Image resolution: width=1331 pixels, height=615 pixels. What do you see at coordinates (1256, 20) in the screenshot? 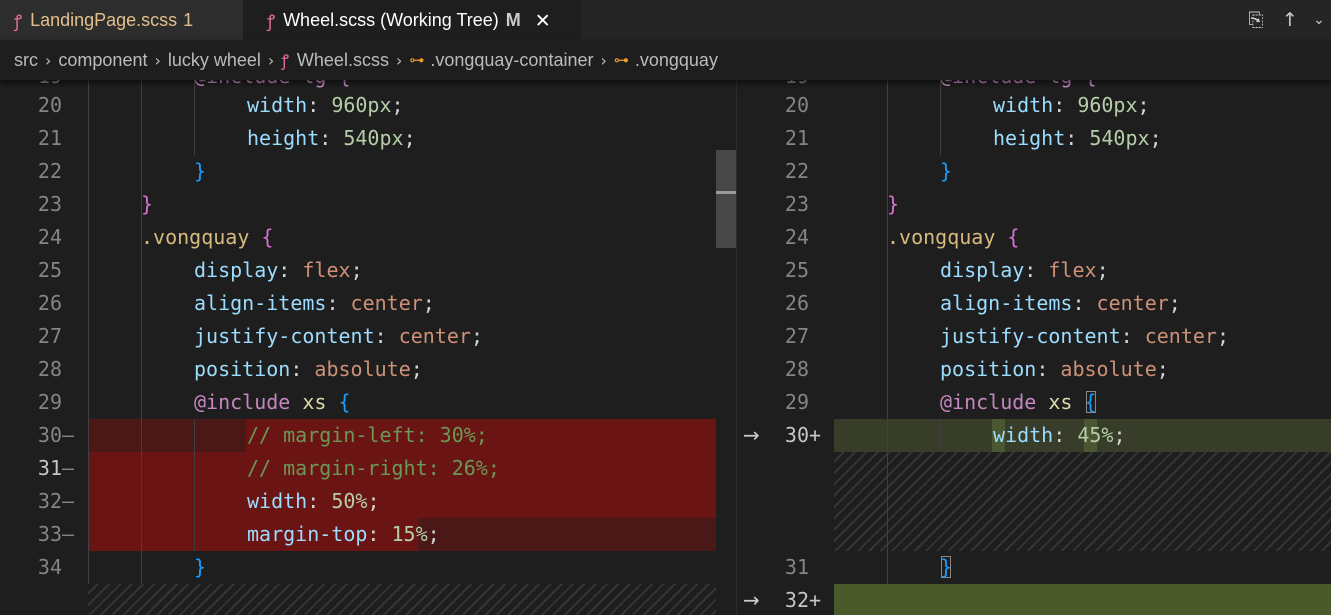
I see `open-file-icon: ⎘` at bounding box center [1256, 20].